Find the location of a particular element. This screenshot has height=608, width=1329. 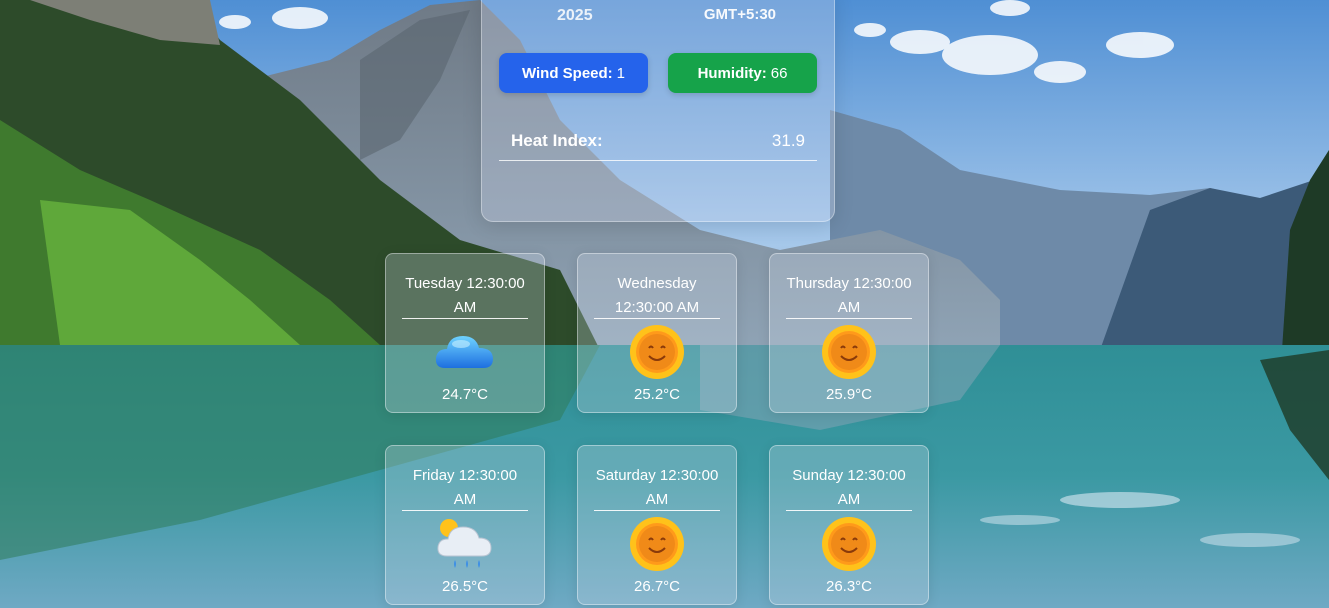

timezone-label: GMT+5:30 is located at coordinates (739, 14).